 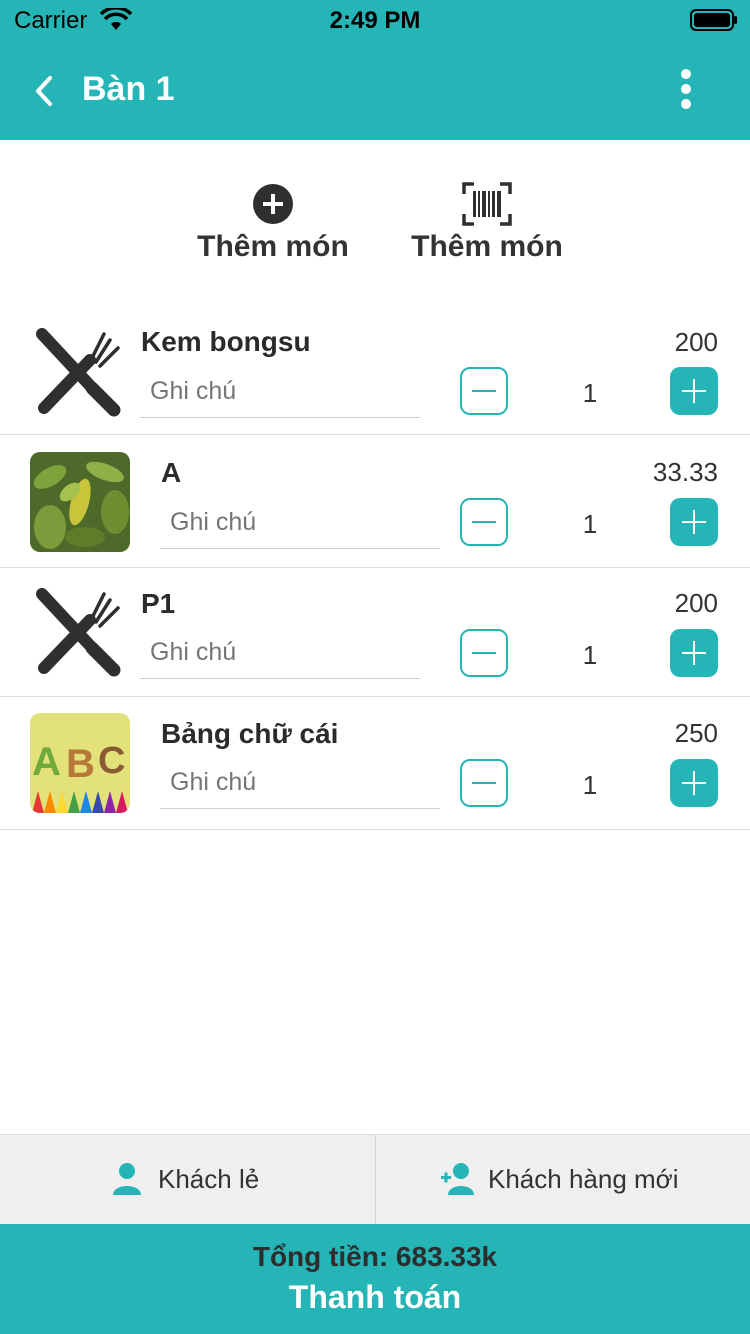 I want to click on retail-customer-button: Khách lẻ, so click(x=187, y=1180).